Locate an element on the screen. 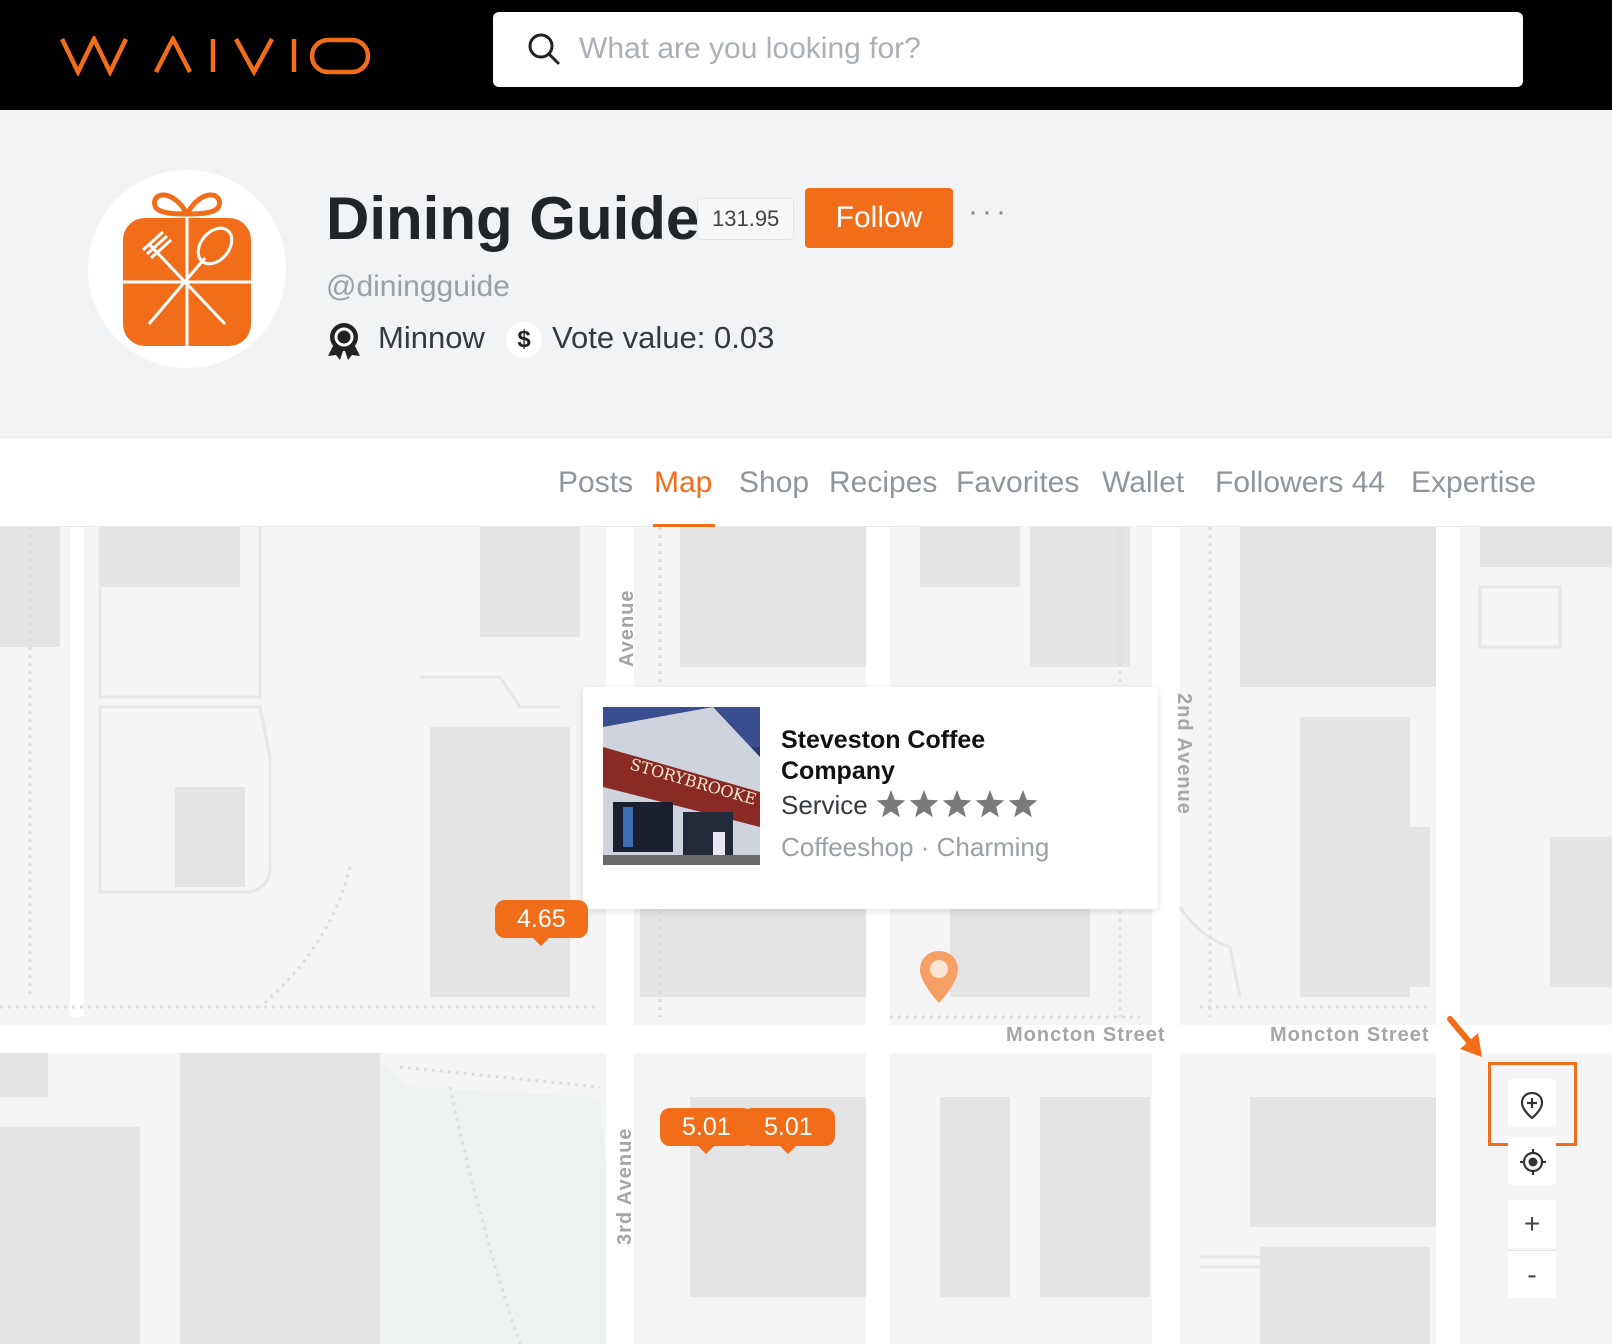  street-label-moncton-2: Moncton Street is located at coordinates (1350, 1035).